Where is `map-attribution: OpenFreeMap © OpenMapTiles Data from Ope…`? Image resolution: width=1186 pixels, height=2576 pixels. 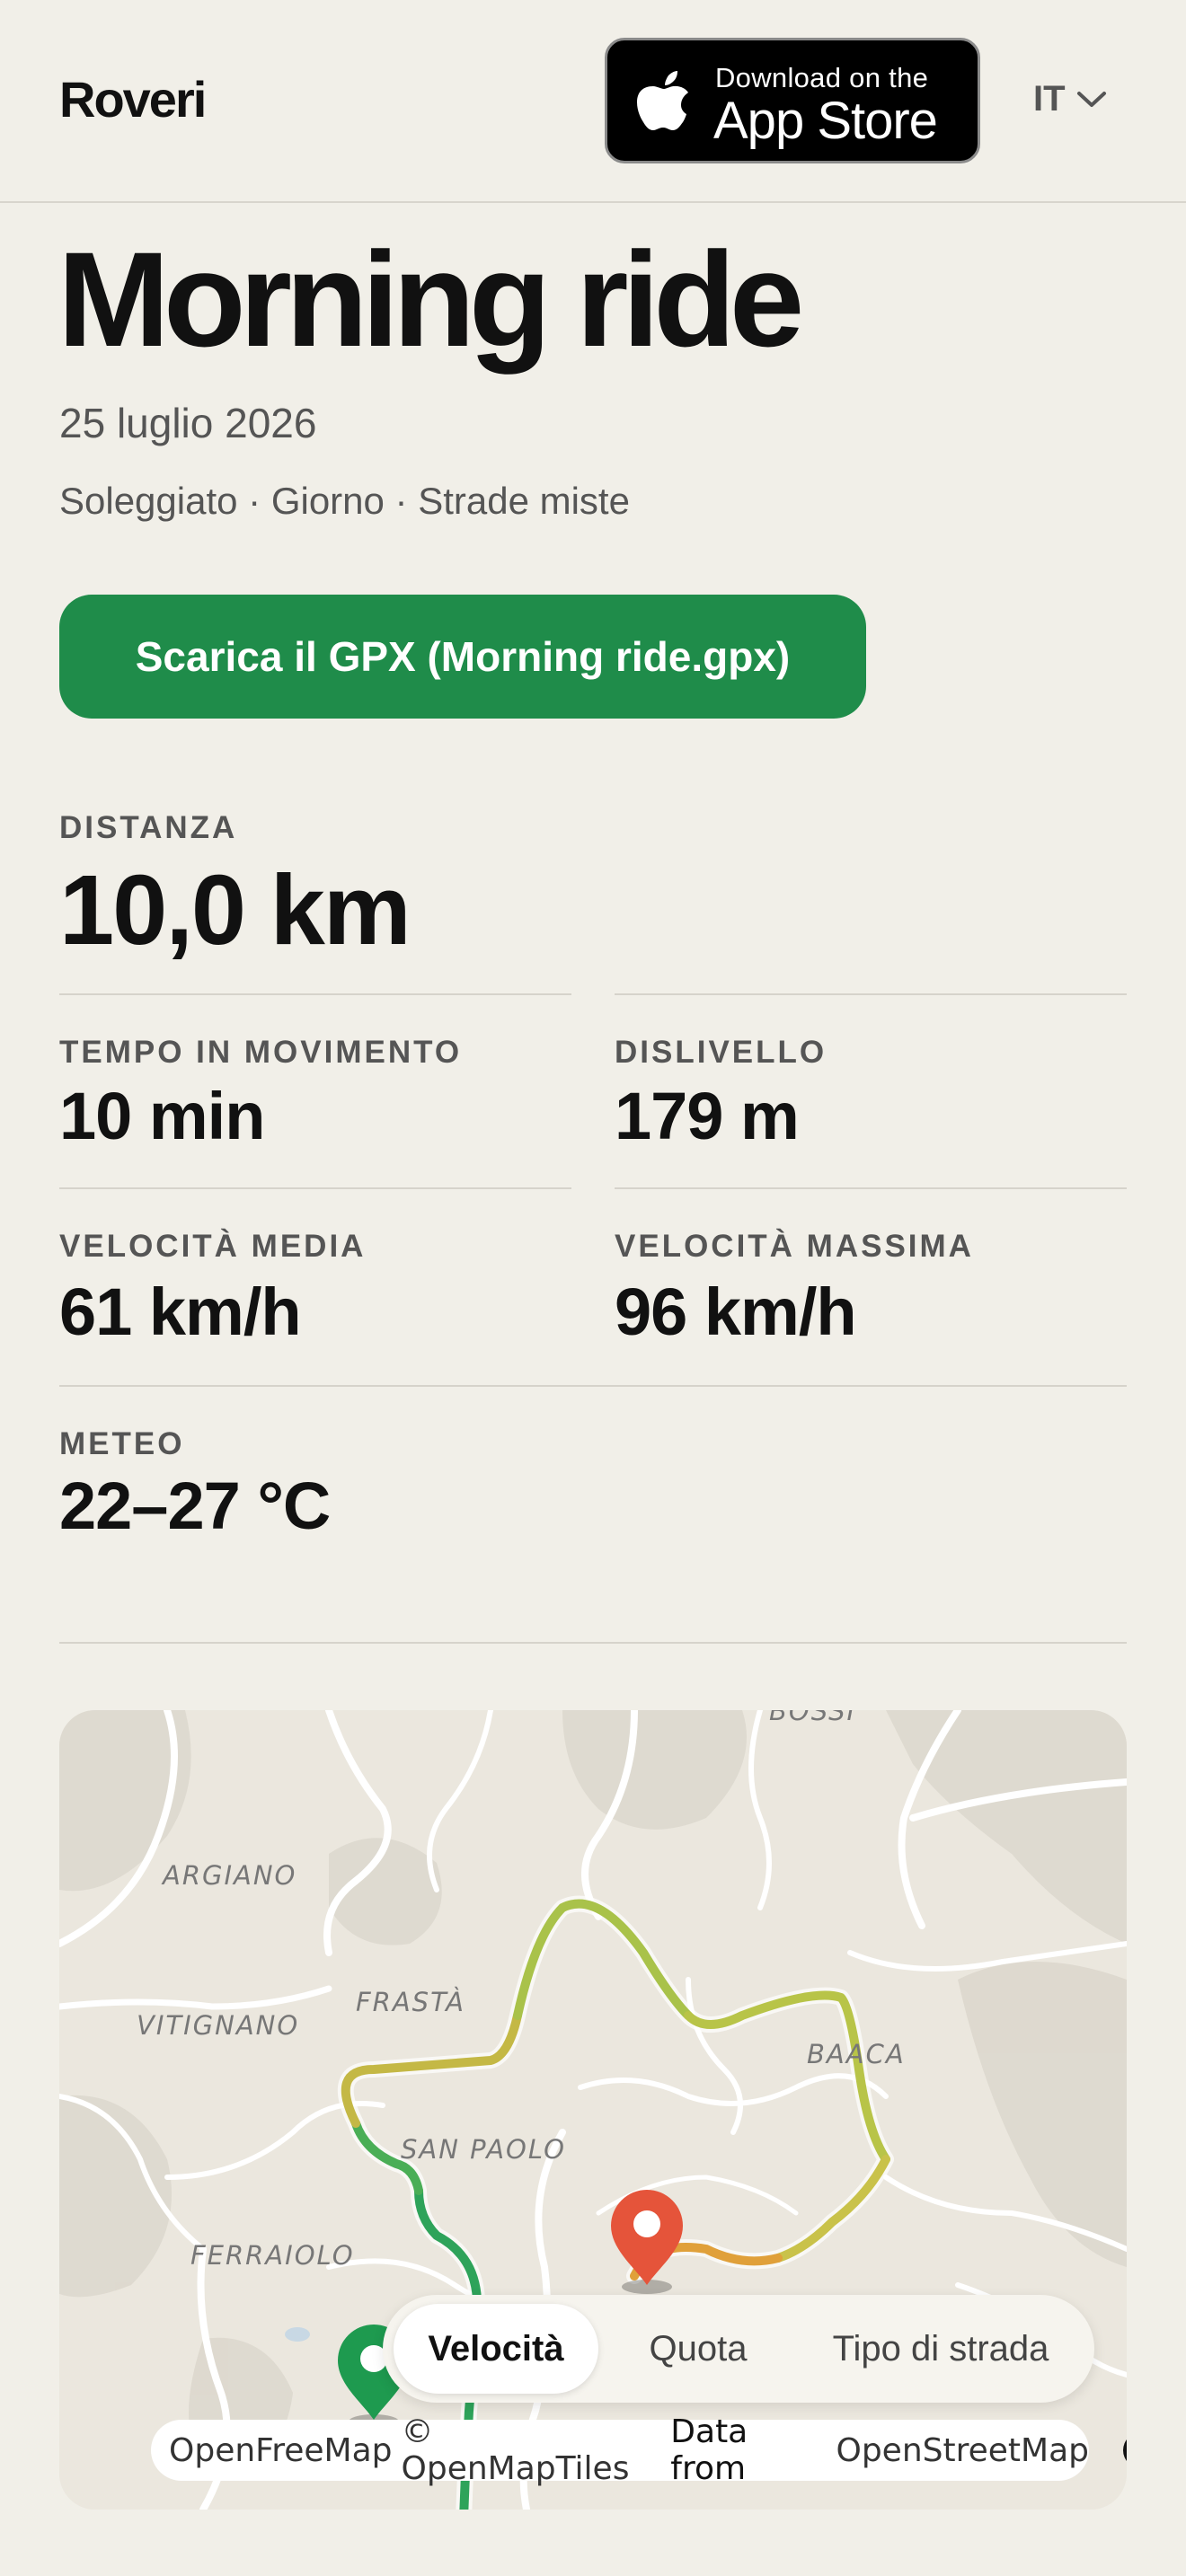 map-attribution: OpenFreeMap © OpenMapTiles Data from Ope… is located at coordinates (639, 2450).